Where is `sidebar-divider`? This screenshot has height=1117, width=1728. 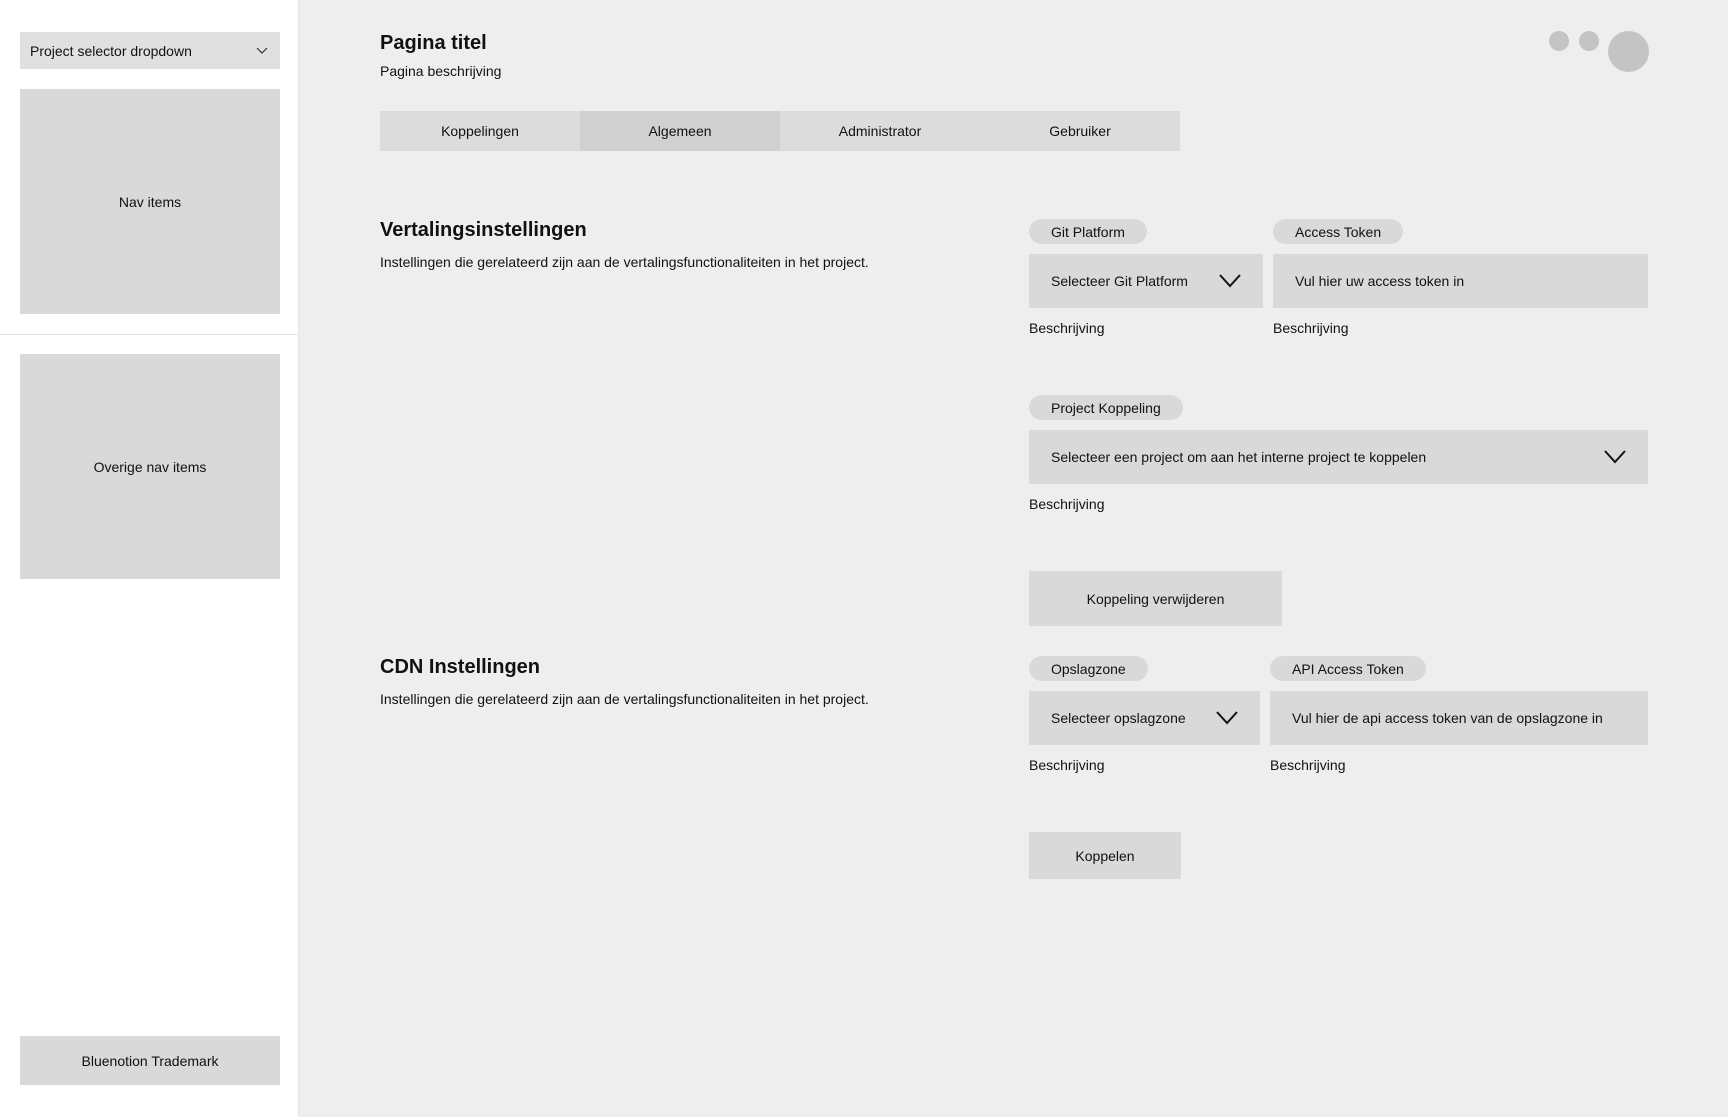
sidebar-divider is located at coordinates (149, 334).